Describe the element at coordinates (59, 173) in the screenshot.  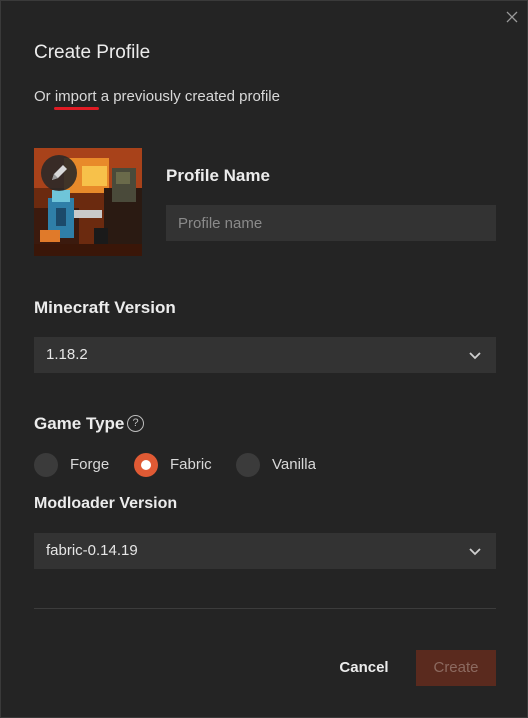
I see `pencil-icon` at that location.